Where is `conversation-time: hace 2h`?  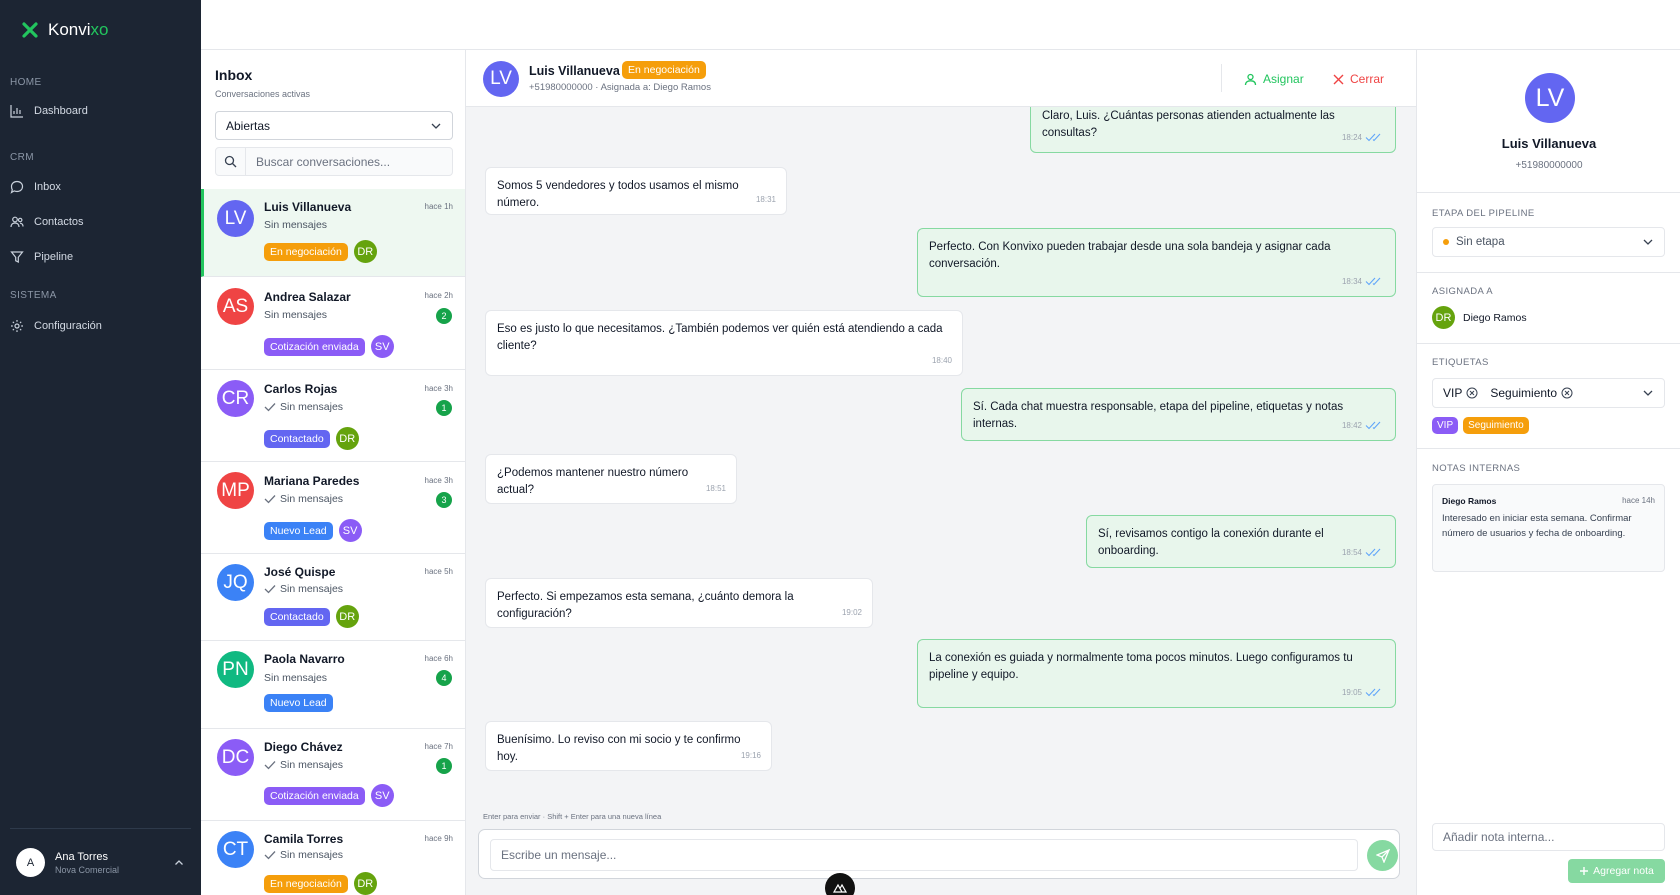
conversation-time: hace 2h is located at coordinates (438, 295).